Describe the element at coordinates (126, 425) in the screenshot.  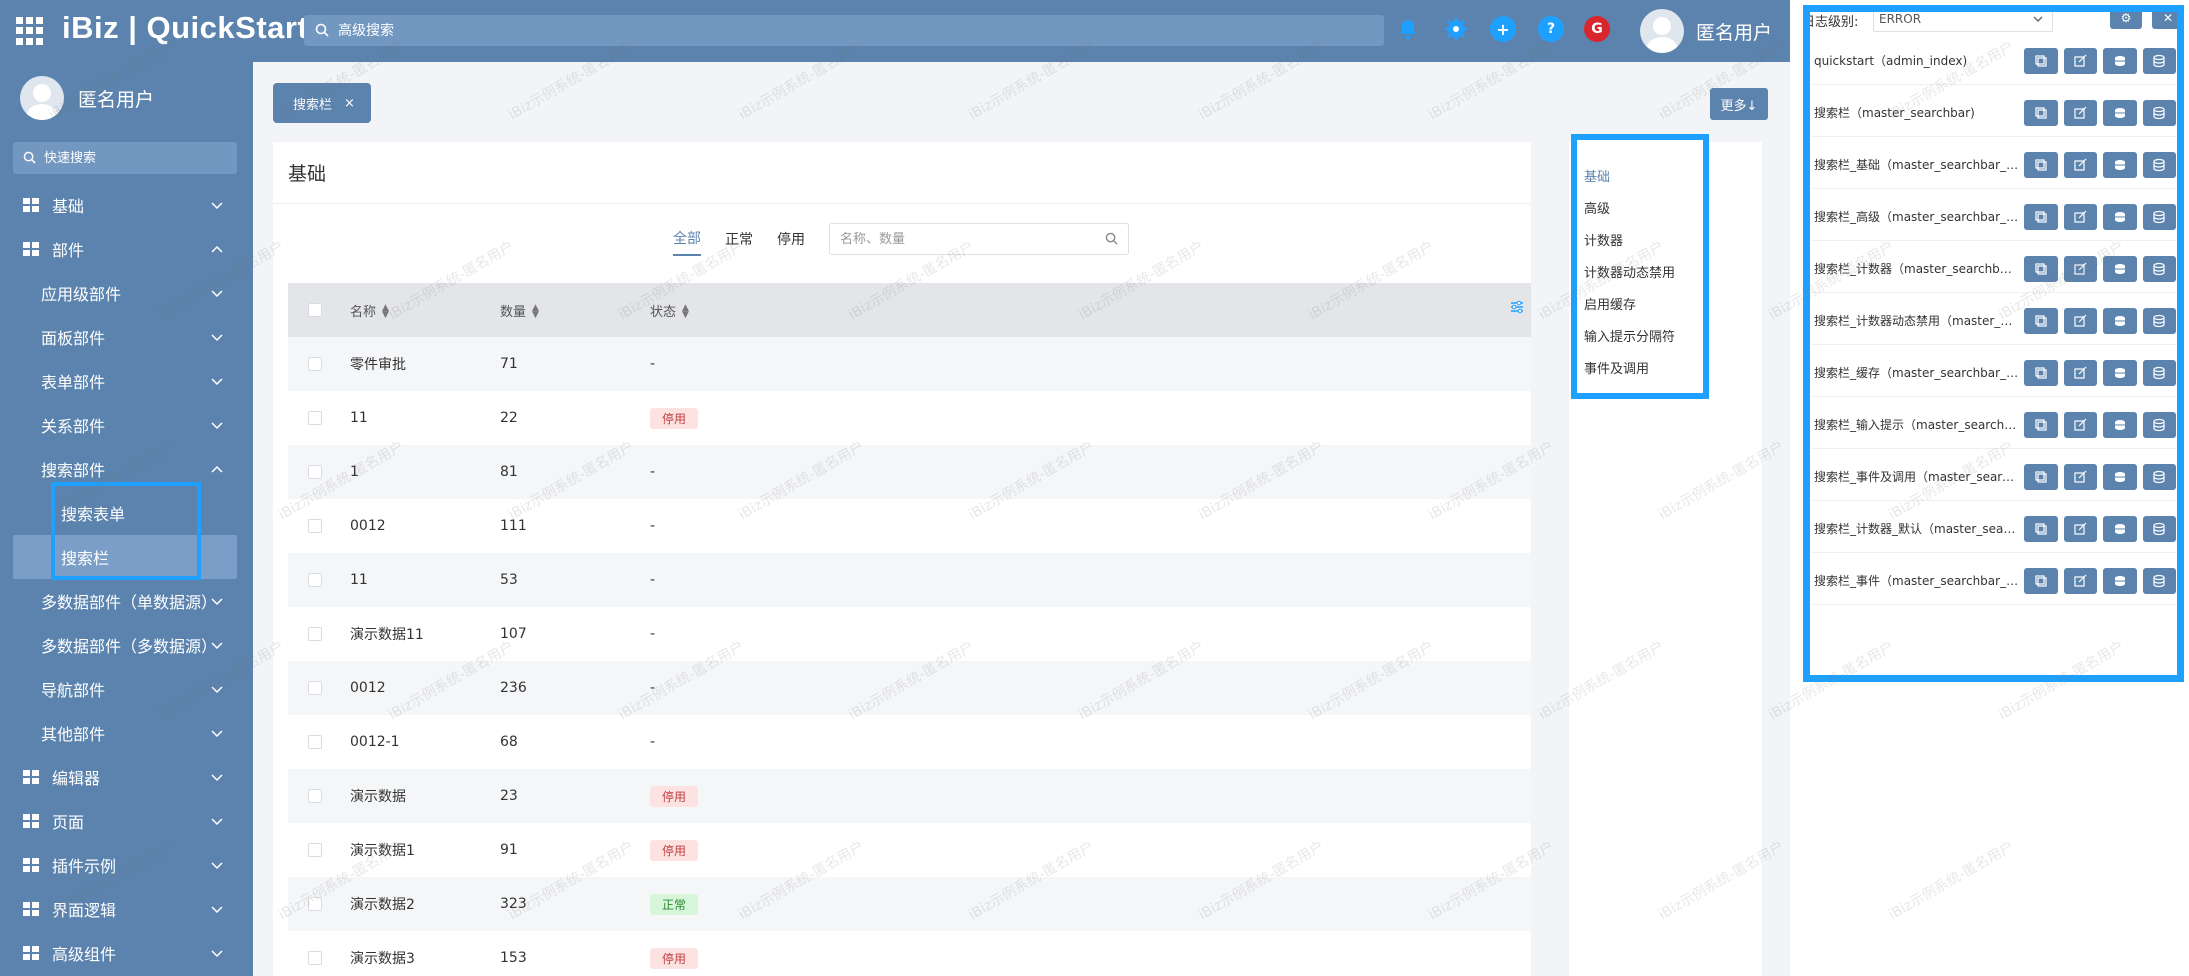
I see `sidebar-item: 关系部件` at that location.